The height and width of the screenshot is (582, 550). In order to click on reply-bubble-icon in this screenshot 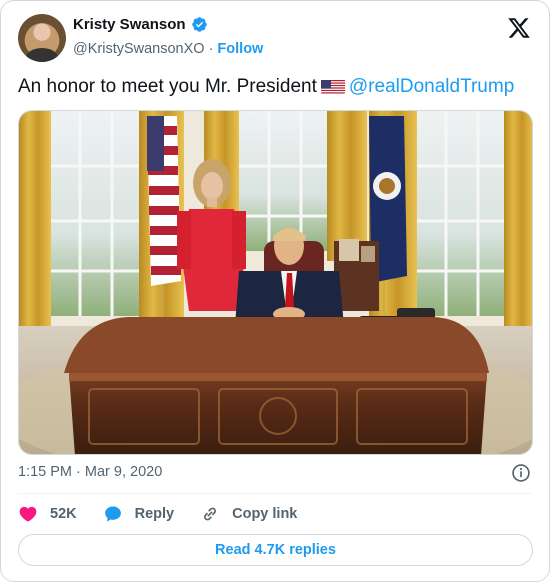, I will do `click(112, 514)`.